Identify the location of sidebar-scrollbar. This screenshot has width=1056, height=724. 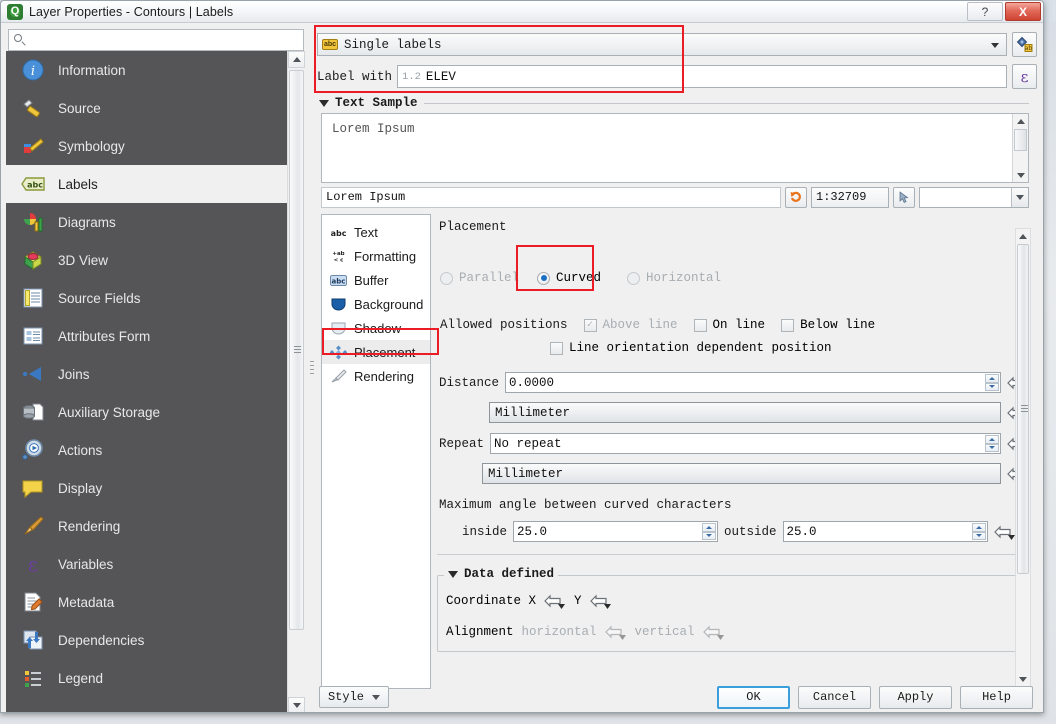
(296, 381).